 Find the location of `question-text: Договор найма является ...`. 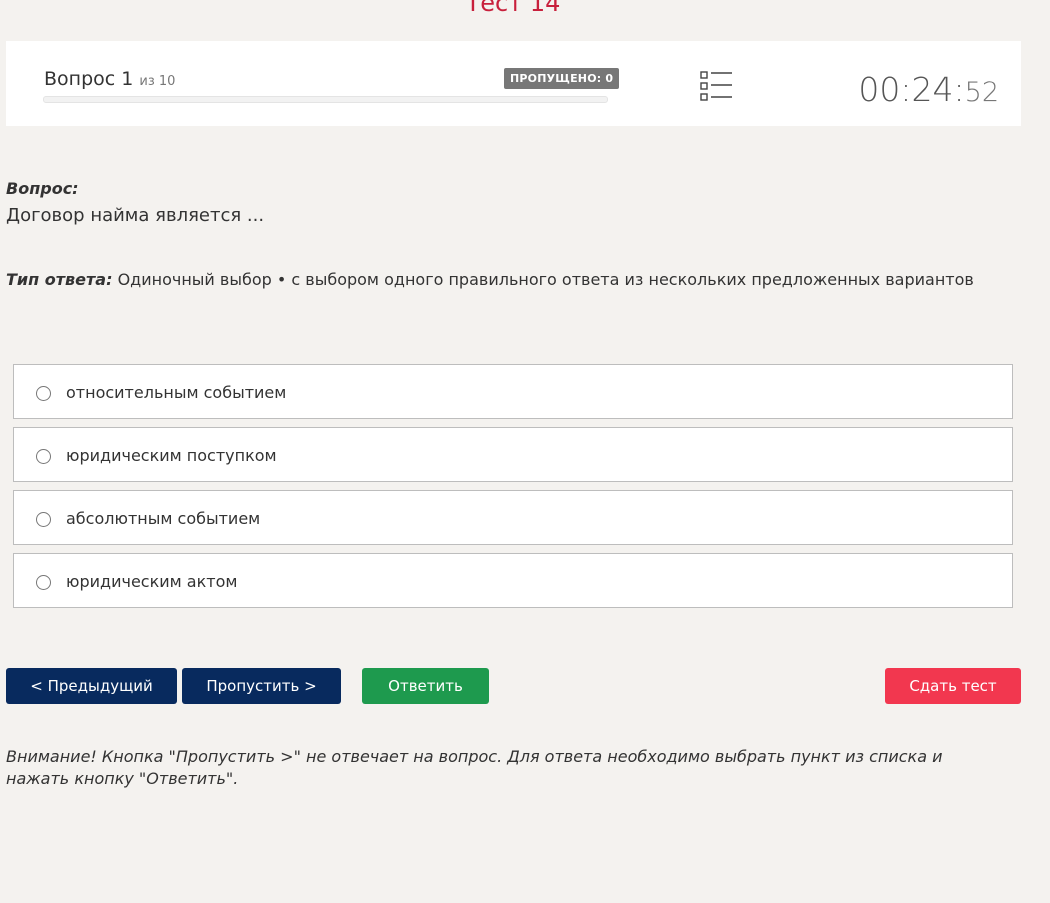

question-text: Договор найма является ... is located at coordinates (135, 215).